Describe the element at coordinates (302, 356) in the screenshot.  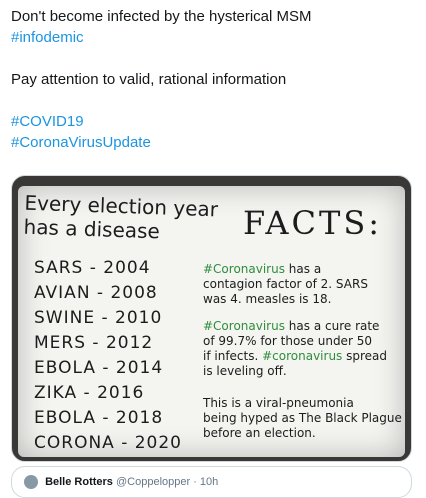
I see `board-hashtag: #coronavirus` at that location.